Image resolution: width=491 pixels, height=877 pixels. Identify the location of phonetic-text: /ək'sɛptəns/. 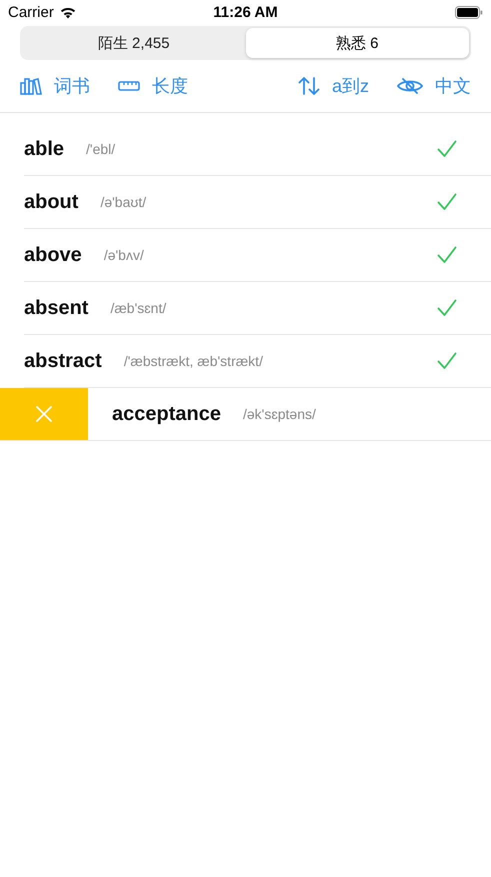
(279, 414).